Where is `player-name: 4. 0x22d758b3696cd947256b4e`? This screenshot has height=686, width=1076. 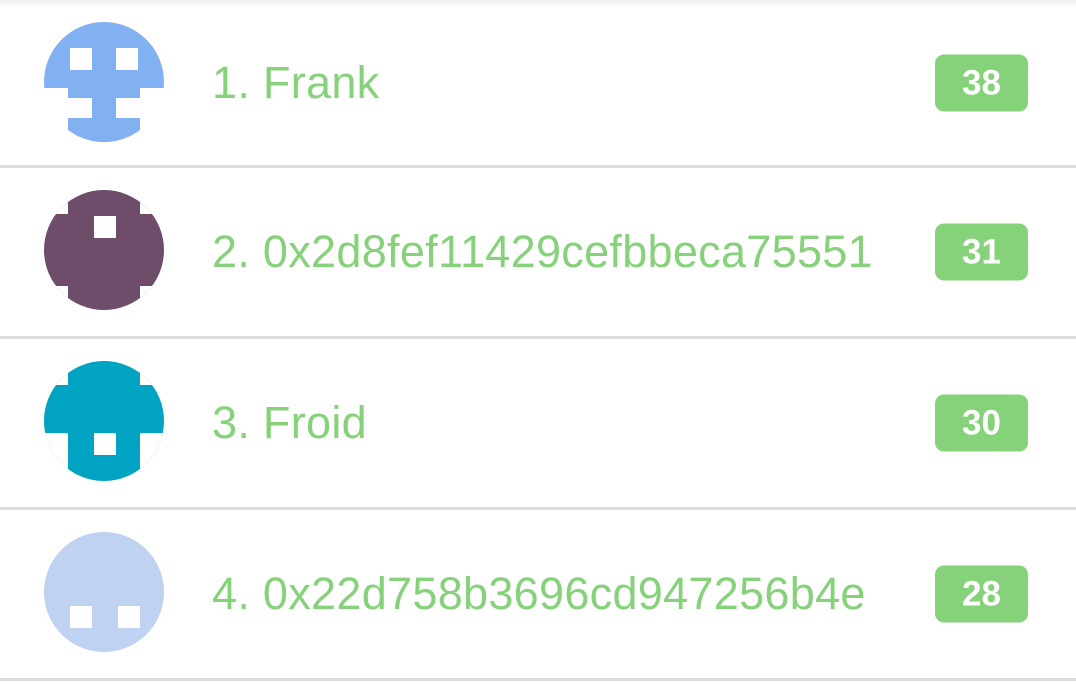 player-name: 4. 0x22d758b3696cd947256b4e is located at coordinates (539, 593).